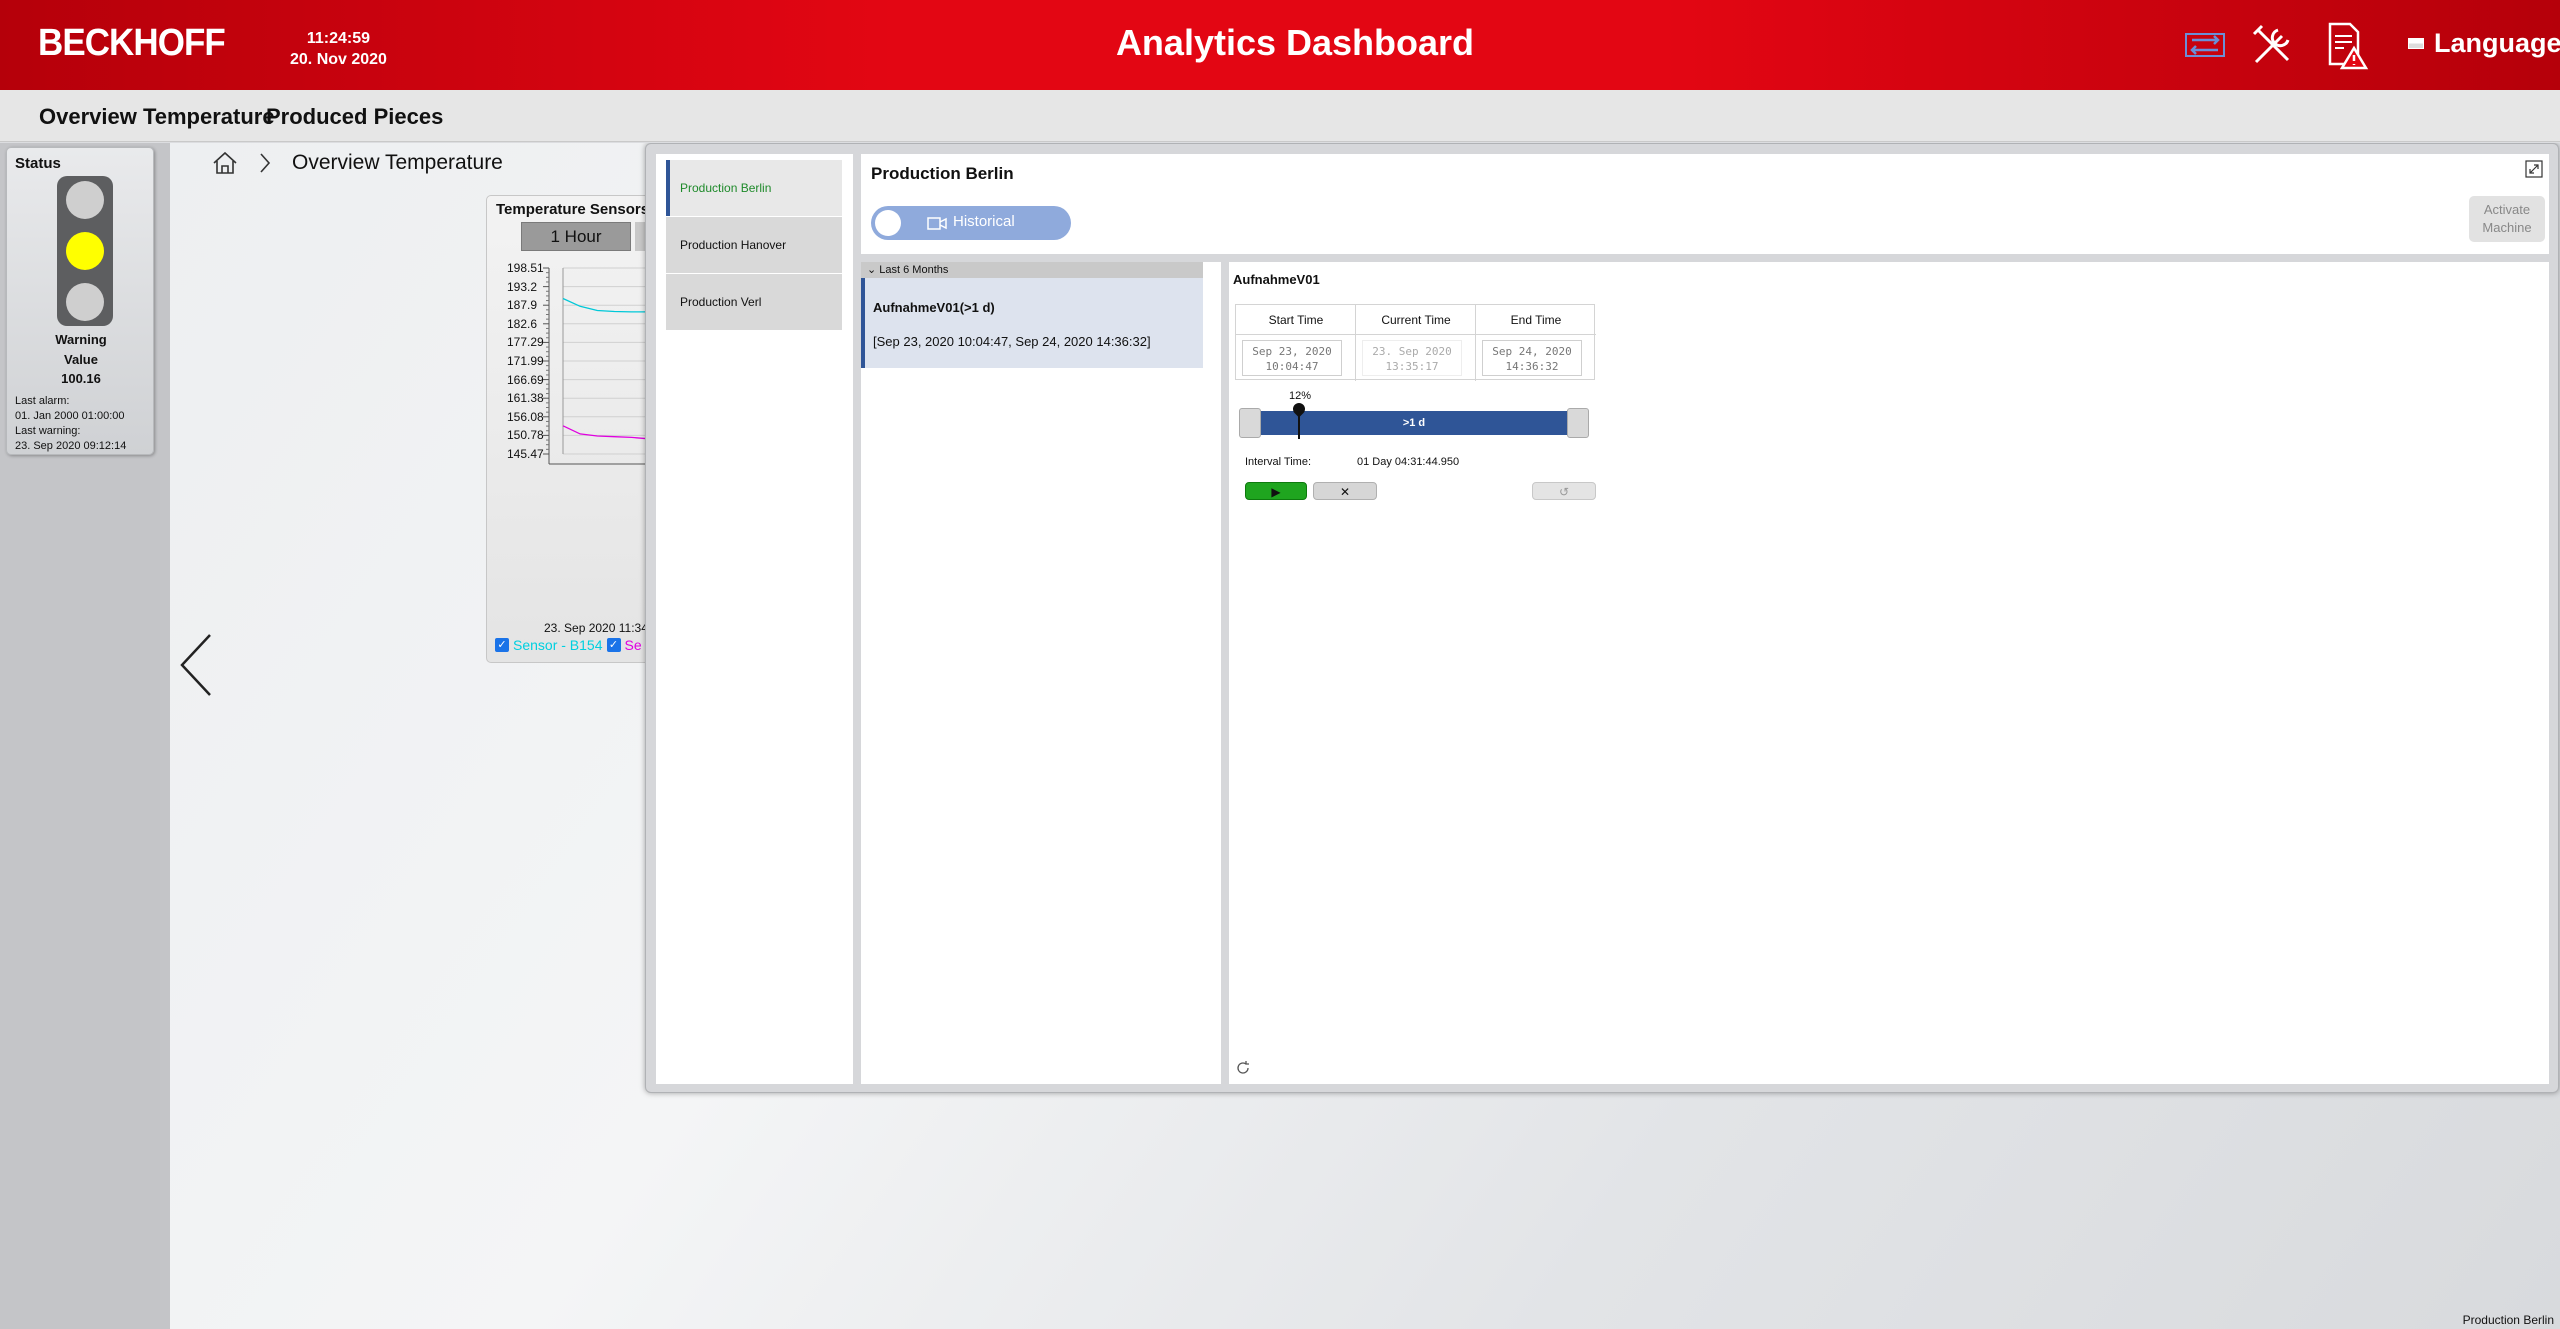  I want to click on play-button: ▶, so click(1276, 491).